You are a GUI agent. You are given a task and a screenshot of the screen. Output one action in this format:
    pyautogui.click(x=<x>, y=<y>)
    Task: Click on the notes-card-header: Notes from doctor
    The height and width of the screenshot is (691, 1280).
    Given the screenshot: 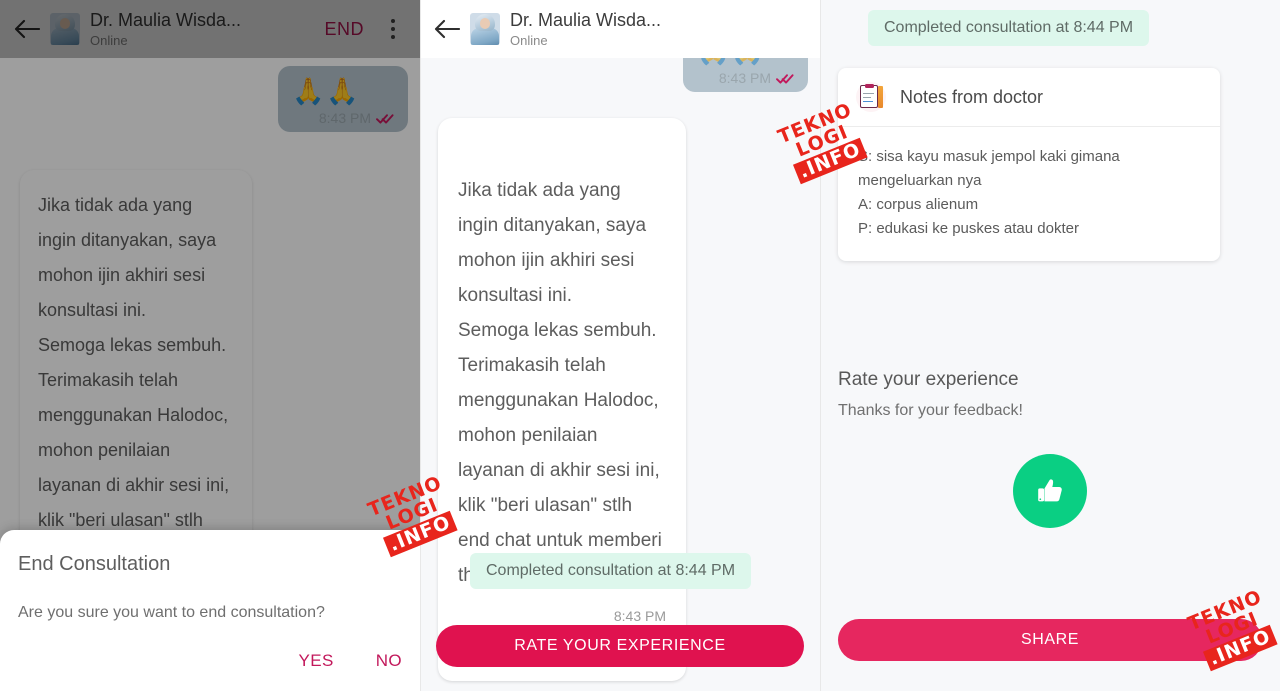 What is the action you would take?
    pyautogui.click(x=1029, y=97)
    